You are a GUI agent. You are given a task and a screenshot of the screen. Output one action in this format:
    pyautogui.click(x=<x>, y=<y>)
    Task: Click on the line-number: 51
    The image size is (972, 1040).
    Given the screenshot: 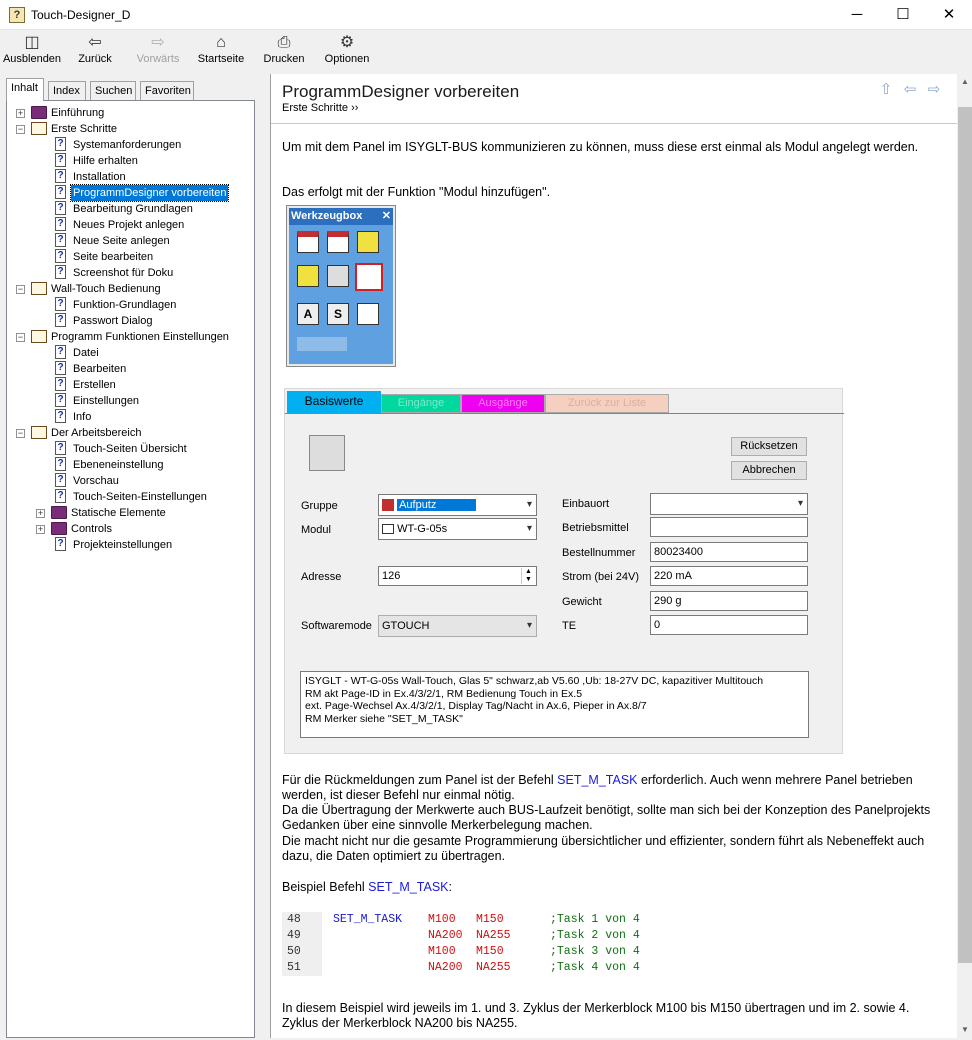 What is the action you would take?
    pyautogui.click(x=302, y=968)
    